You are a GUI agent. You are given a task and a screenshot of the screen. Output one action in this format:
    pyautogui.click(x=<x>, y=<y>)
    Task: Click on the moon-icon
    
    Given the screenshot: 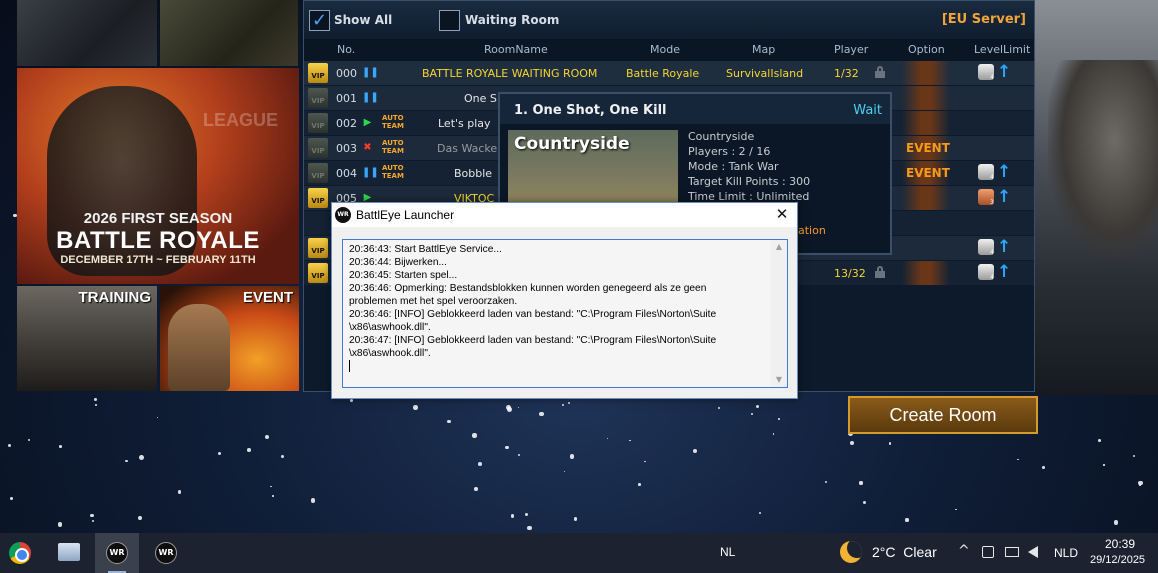 What is the action you would take?
    pyautogui.click(x=851, y=552)
    